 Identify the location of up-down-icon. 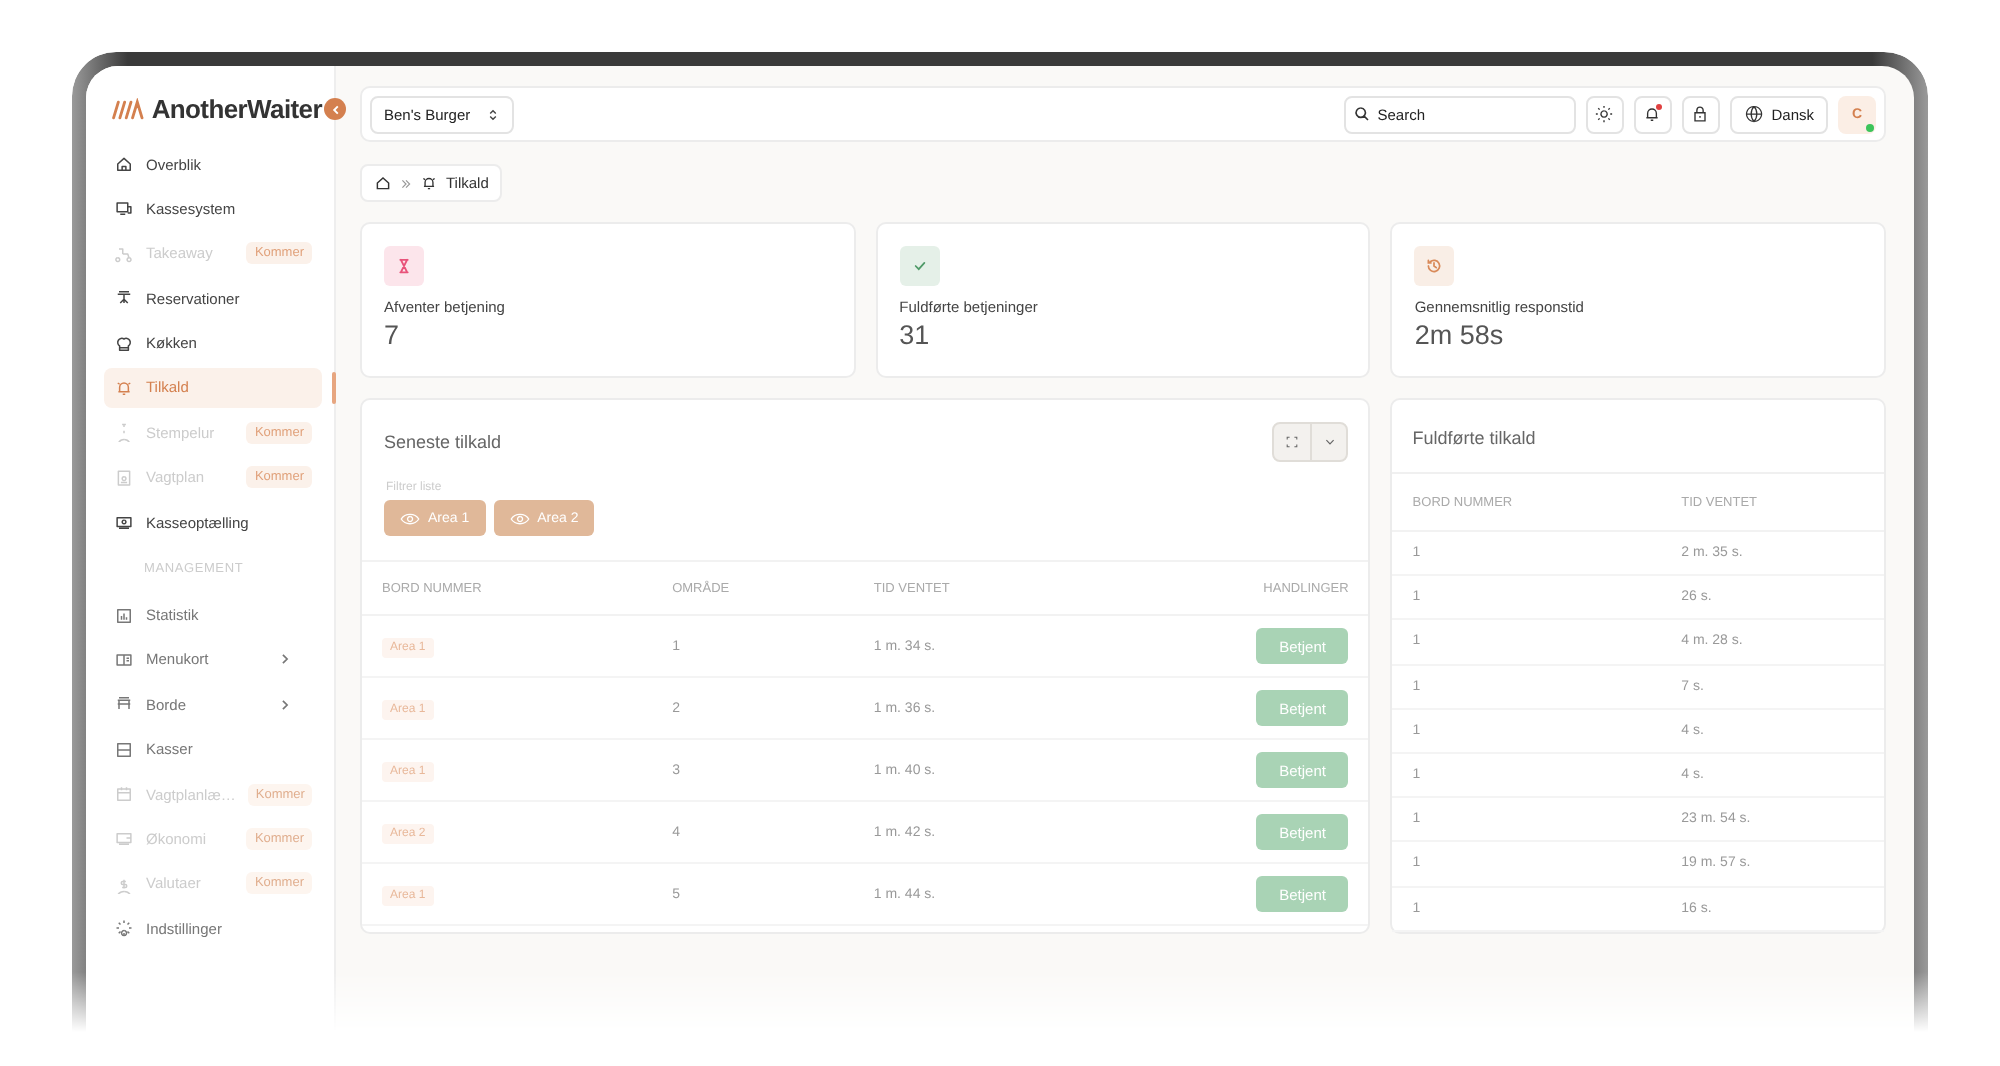
(493, 114).